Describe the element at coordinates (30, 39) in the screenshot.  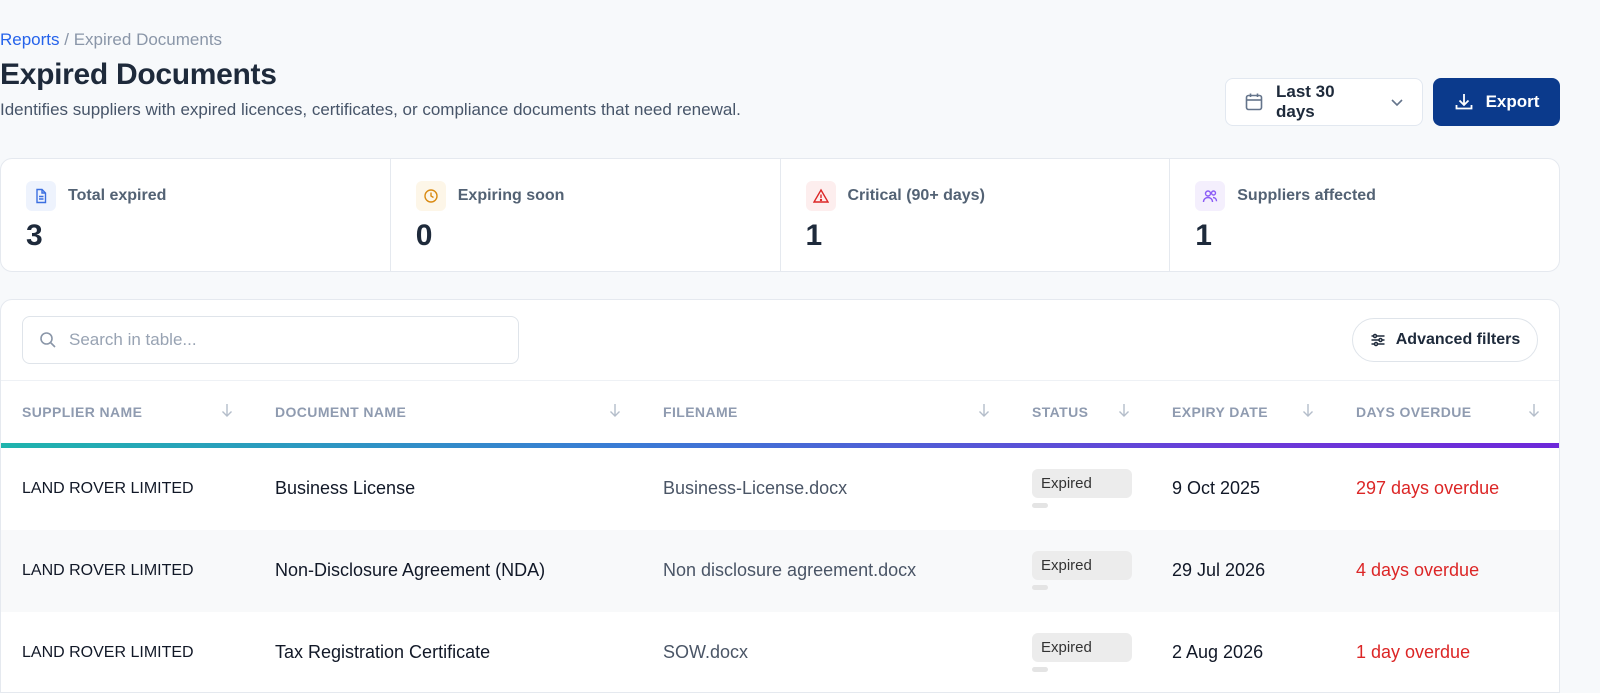
I see `breadcrumb-reports-link: Reports` at that location.